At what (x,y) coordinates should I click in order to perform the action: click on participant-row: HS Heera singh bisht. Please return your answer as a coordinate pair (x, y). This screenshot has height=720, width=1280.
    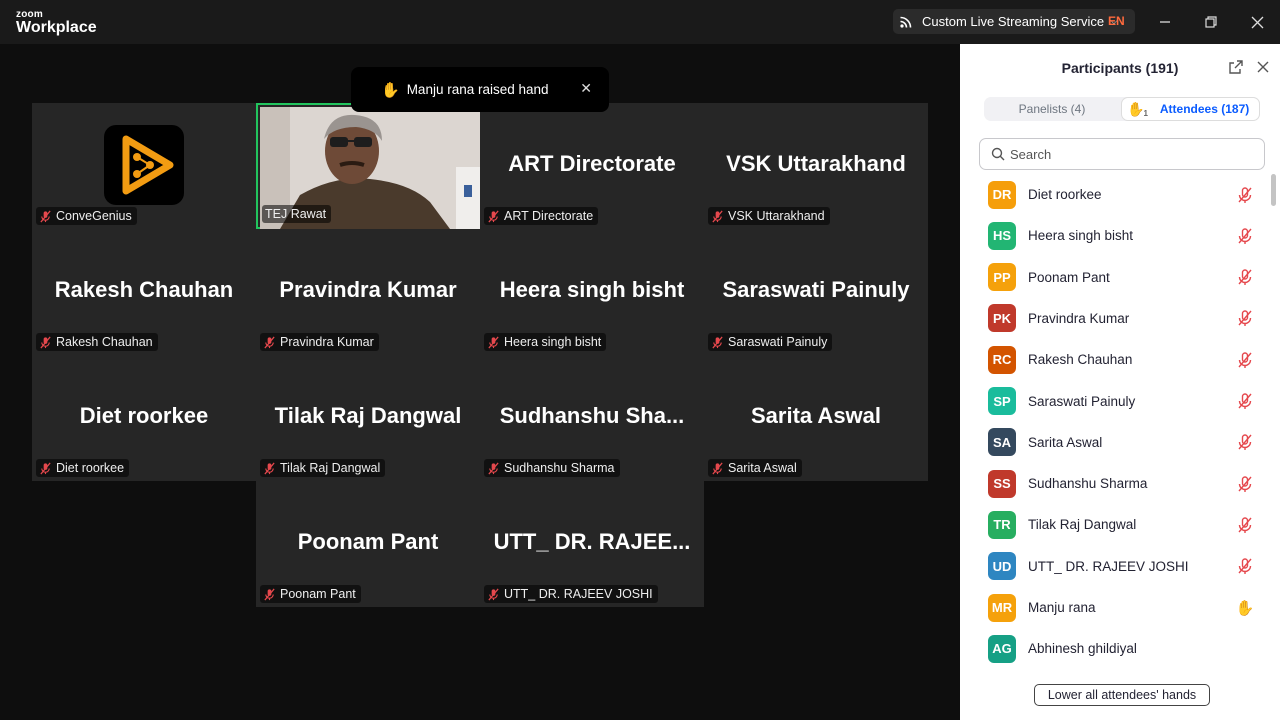
    Looking at the image, I should click on (1115, 235).